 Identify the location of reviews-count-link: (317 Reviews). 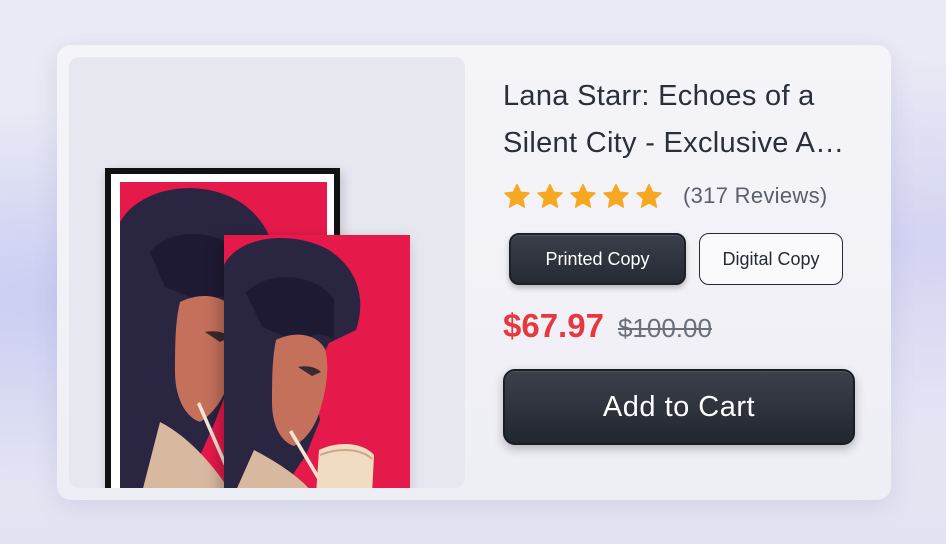
(755, 196).